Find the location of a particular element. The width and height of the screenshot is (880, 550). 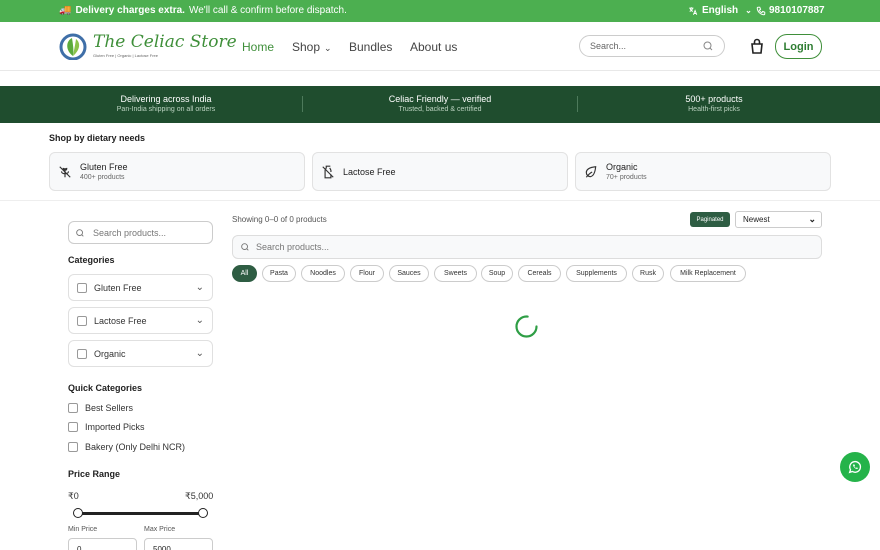

min-price-label: Min Price is located at coordinates (83, 529).